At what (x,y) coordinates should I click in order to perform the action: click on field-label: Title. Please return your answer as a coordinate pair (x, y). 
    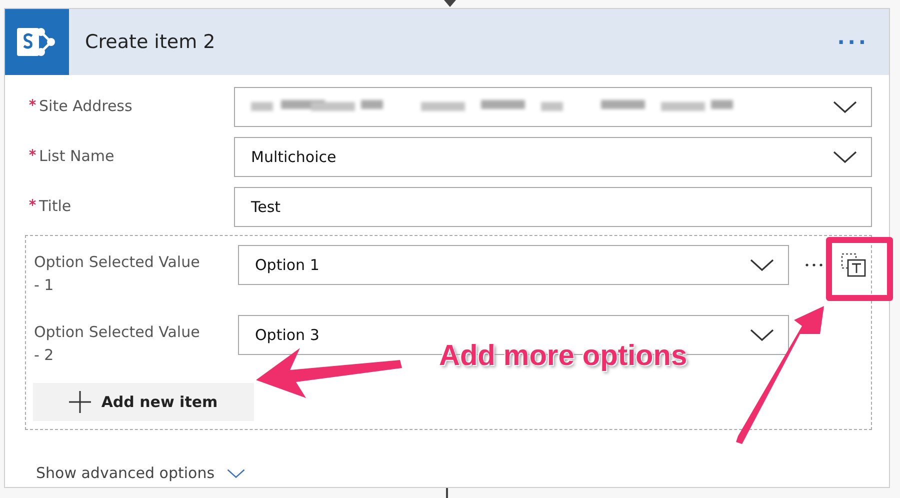
    Looking at the image, I should click on (129, 202).